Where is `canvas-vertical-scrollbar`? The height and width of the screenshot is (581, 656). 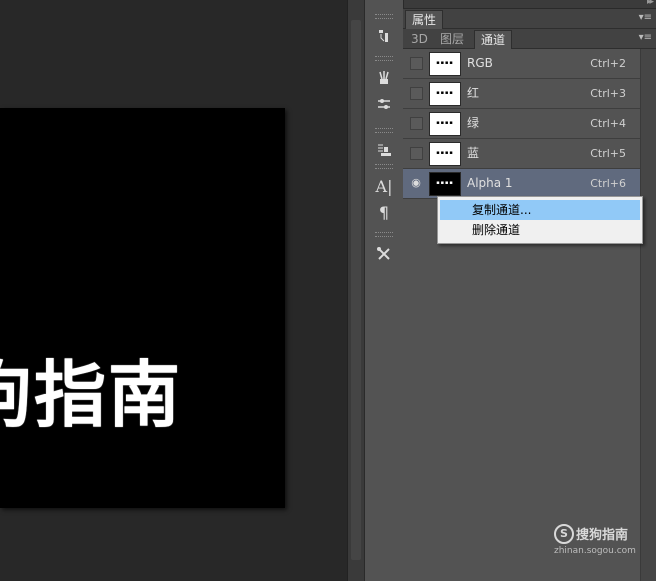 canvas-vertical-scrollbar is located at coordinates (355, 290).